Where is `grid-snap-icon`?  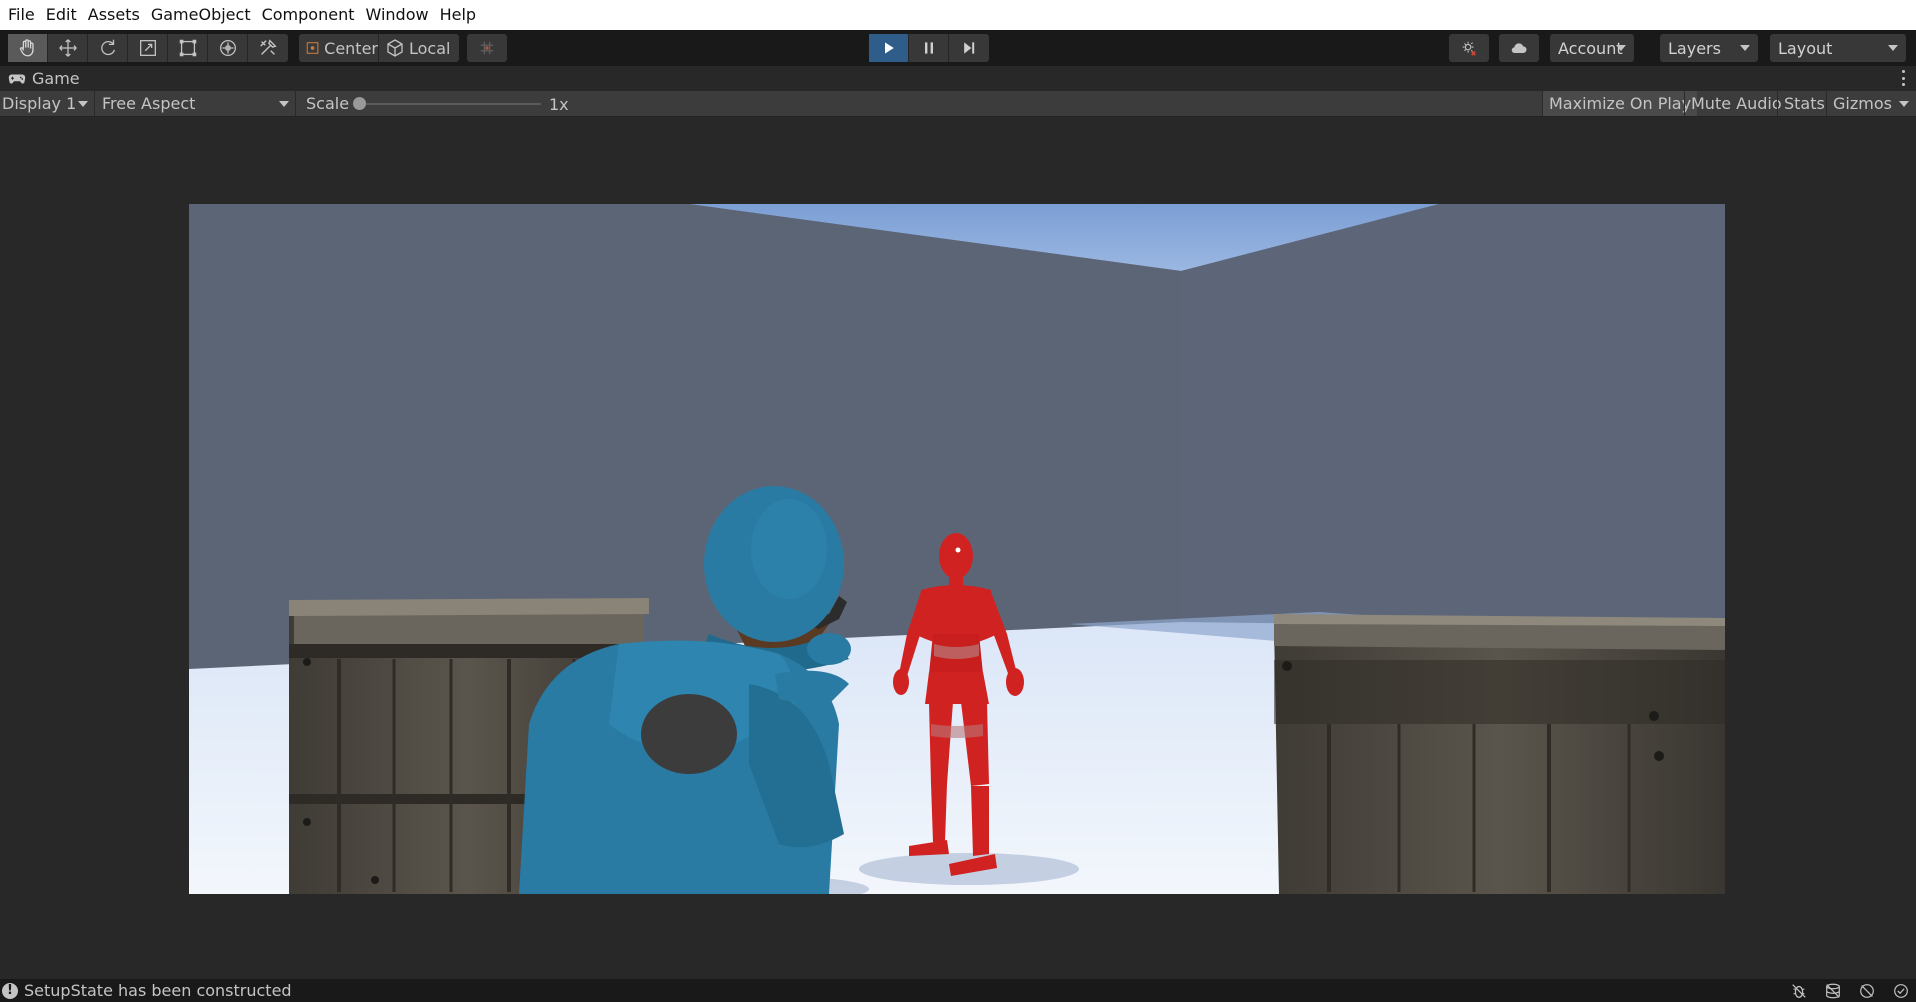
grid-snap-icon is located at coordinates (487, 48).